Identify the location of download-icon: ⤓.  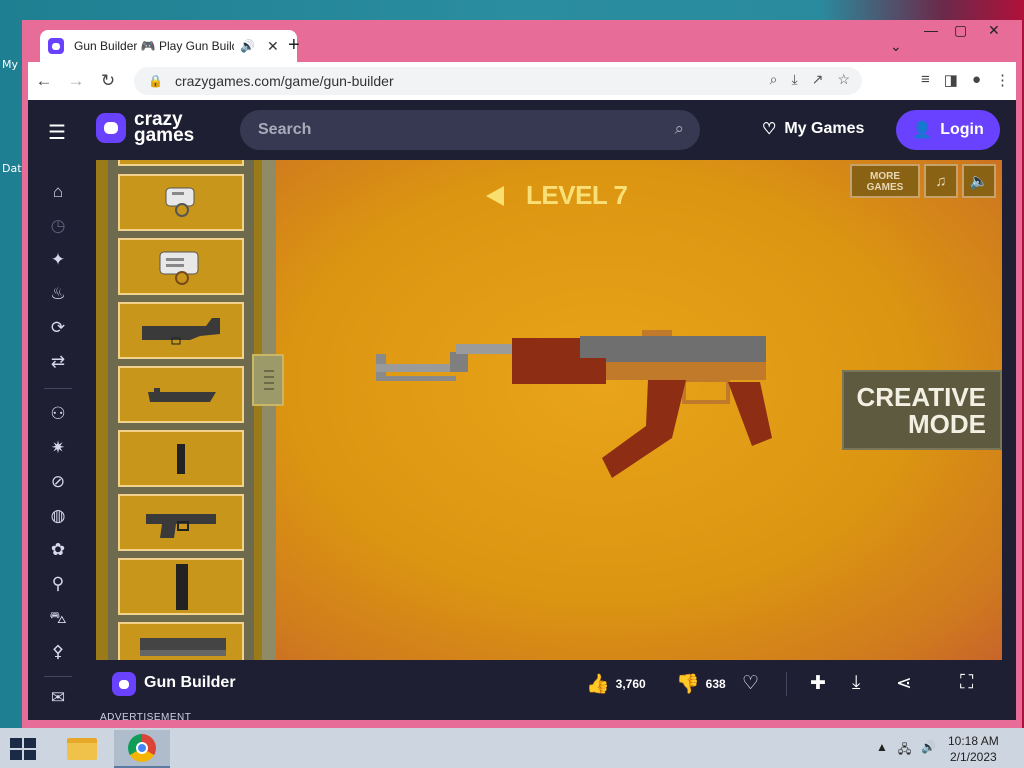
(856, 683).